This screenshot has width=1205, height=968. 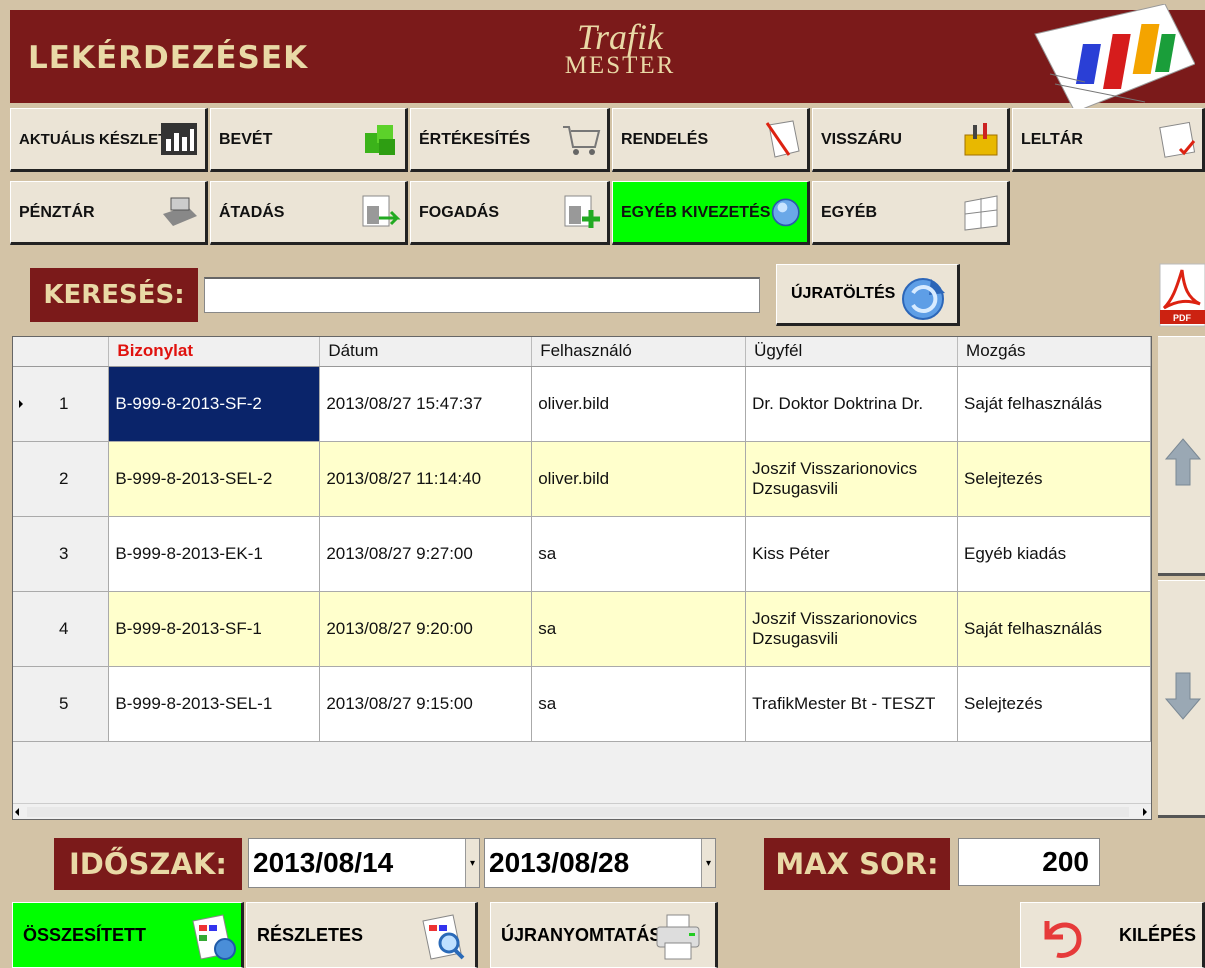 I want to click on egyeb-kivezetes-button: EGYÉB KIVEZETÉS, so click(x=711, y=213).